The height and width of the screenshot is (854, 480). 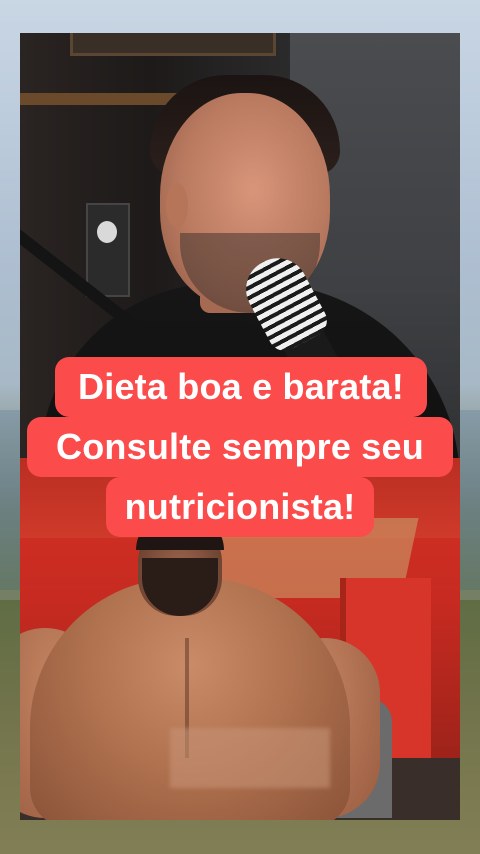 What do you see at coordinates (173, 44) in the screenshot?
I see `wall-frame` at bounding box center [173, 44].